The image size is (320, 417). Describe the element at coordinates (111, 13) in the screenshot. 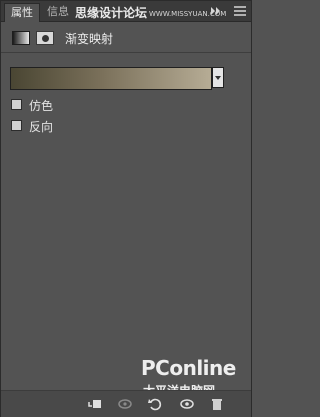

I see `watermark-text: 思缘设计论坛` at that location.